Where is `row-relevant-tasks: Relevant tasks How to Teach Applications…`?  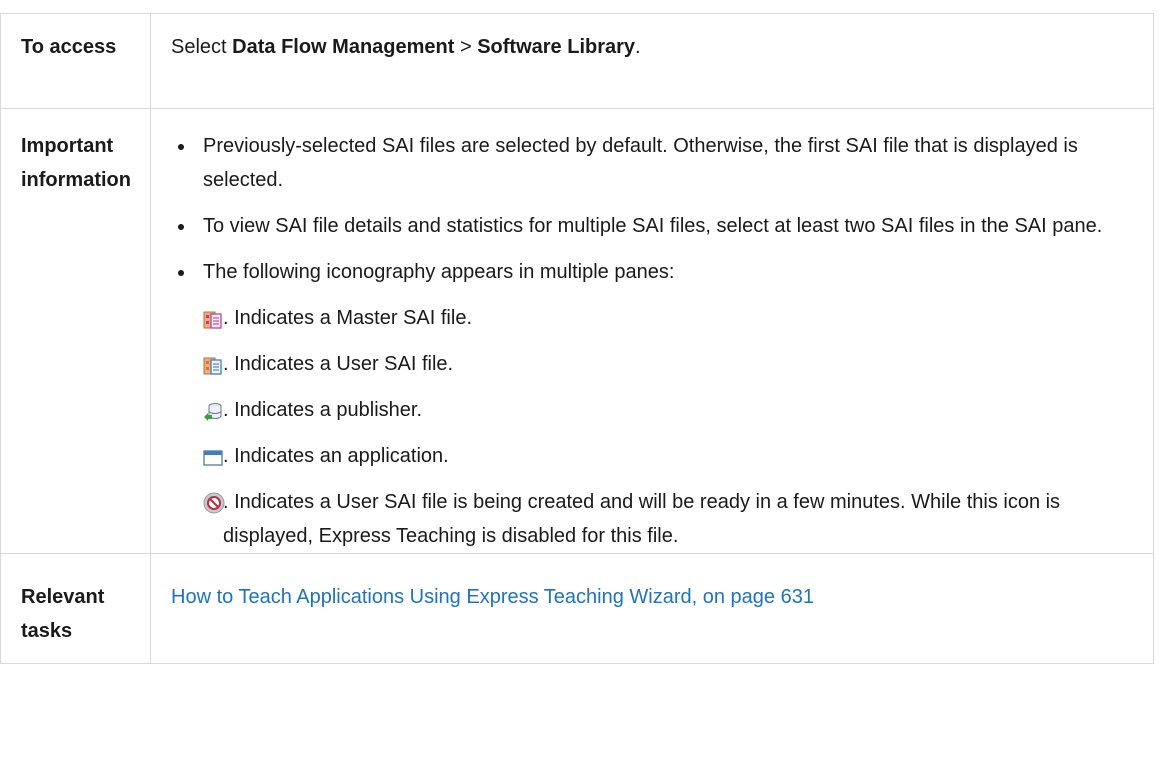
row-relevant-tasks: Relevant tasks How to Teach Applications… is located at coordinates (577, 608).